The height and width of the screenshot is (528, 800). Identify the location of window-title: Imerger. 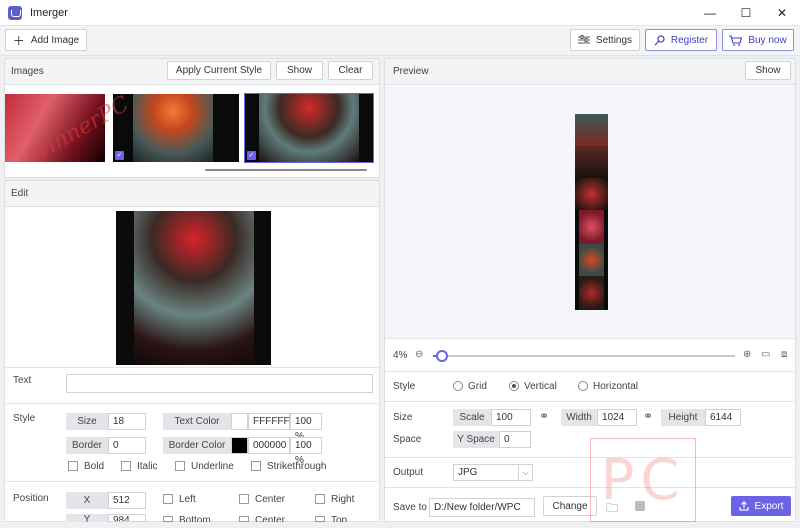
(49, 12).